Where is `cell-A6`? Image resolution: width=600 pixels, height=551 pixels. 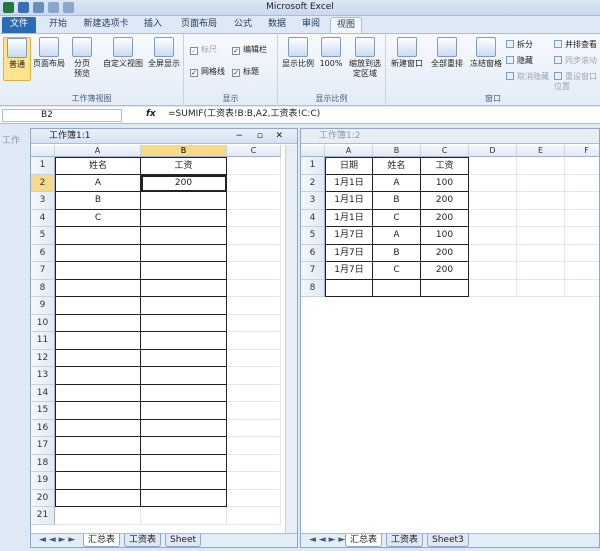
cell-A6 is located at coordinates (98, 253).